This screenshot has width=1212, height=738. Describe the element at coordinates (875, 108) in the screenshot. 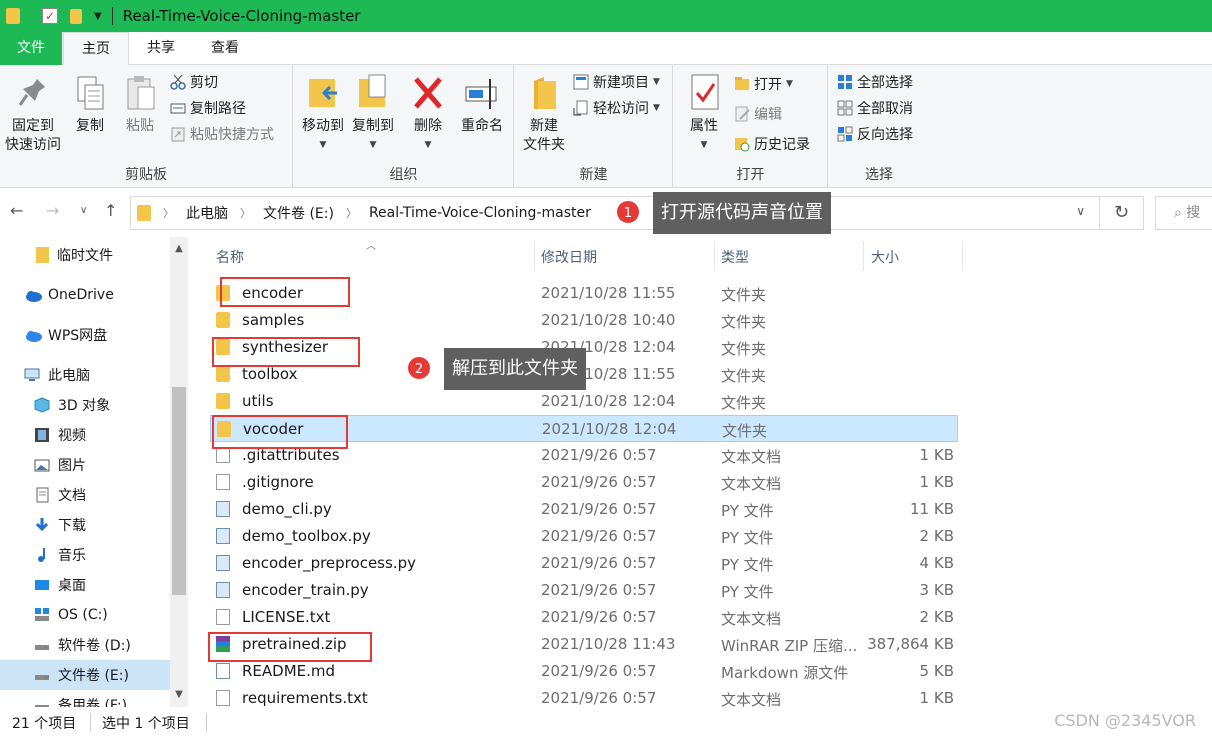

I see `select-none-button: 全部取消` at that location.